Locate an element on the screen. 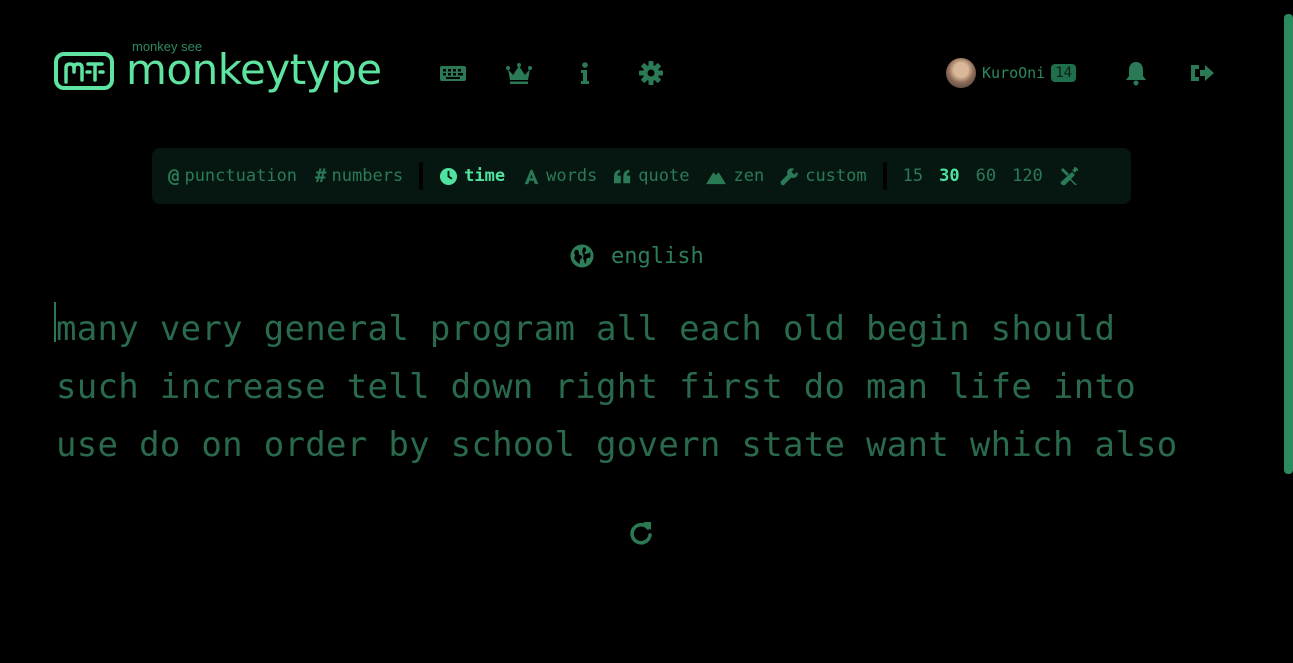 Image resolution: width=1293 pixels, height=663 pixels. logout-icon is located at coordinates (1202, 73).